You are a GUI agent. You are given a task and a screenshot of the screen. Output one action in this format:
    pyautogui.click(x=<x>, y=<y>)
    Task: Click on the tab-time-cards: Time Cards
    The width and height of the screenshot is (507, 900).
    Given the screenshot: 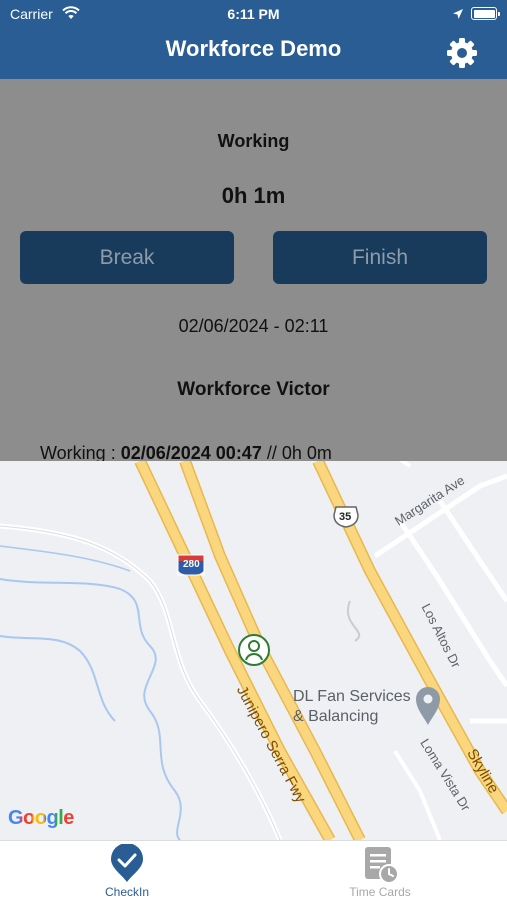 What is the action you would take?
    pyautogui.click(x=380, y=870)
    